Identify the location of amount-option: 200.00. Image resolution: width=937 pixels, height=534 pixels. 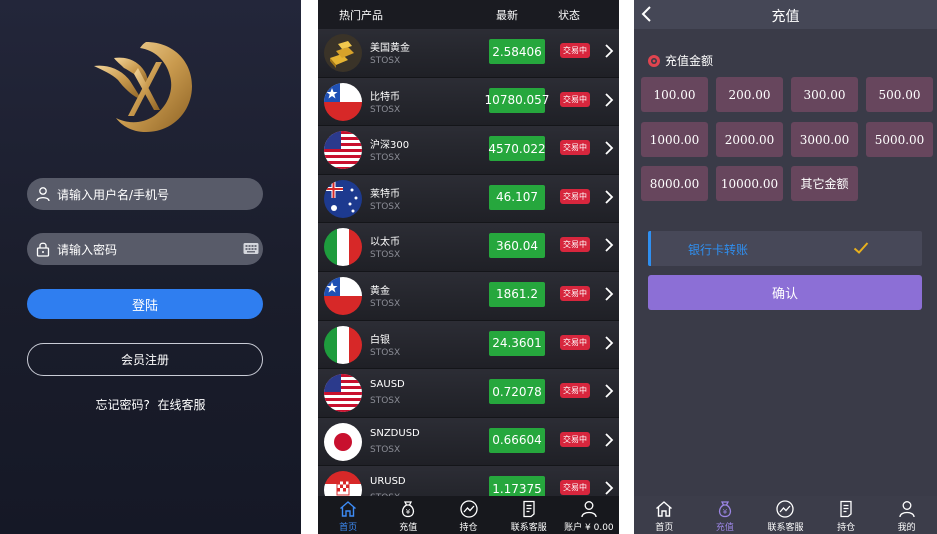
(749, 94).